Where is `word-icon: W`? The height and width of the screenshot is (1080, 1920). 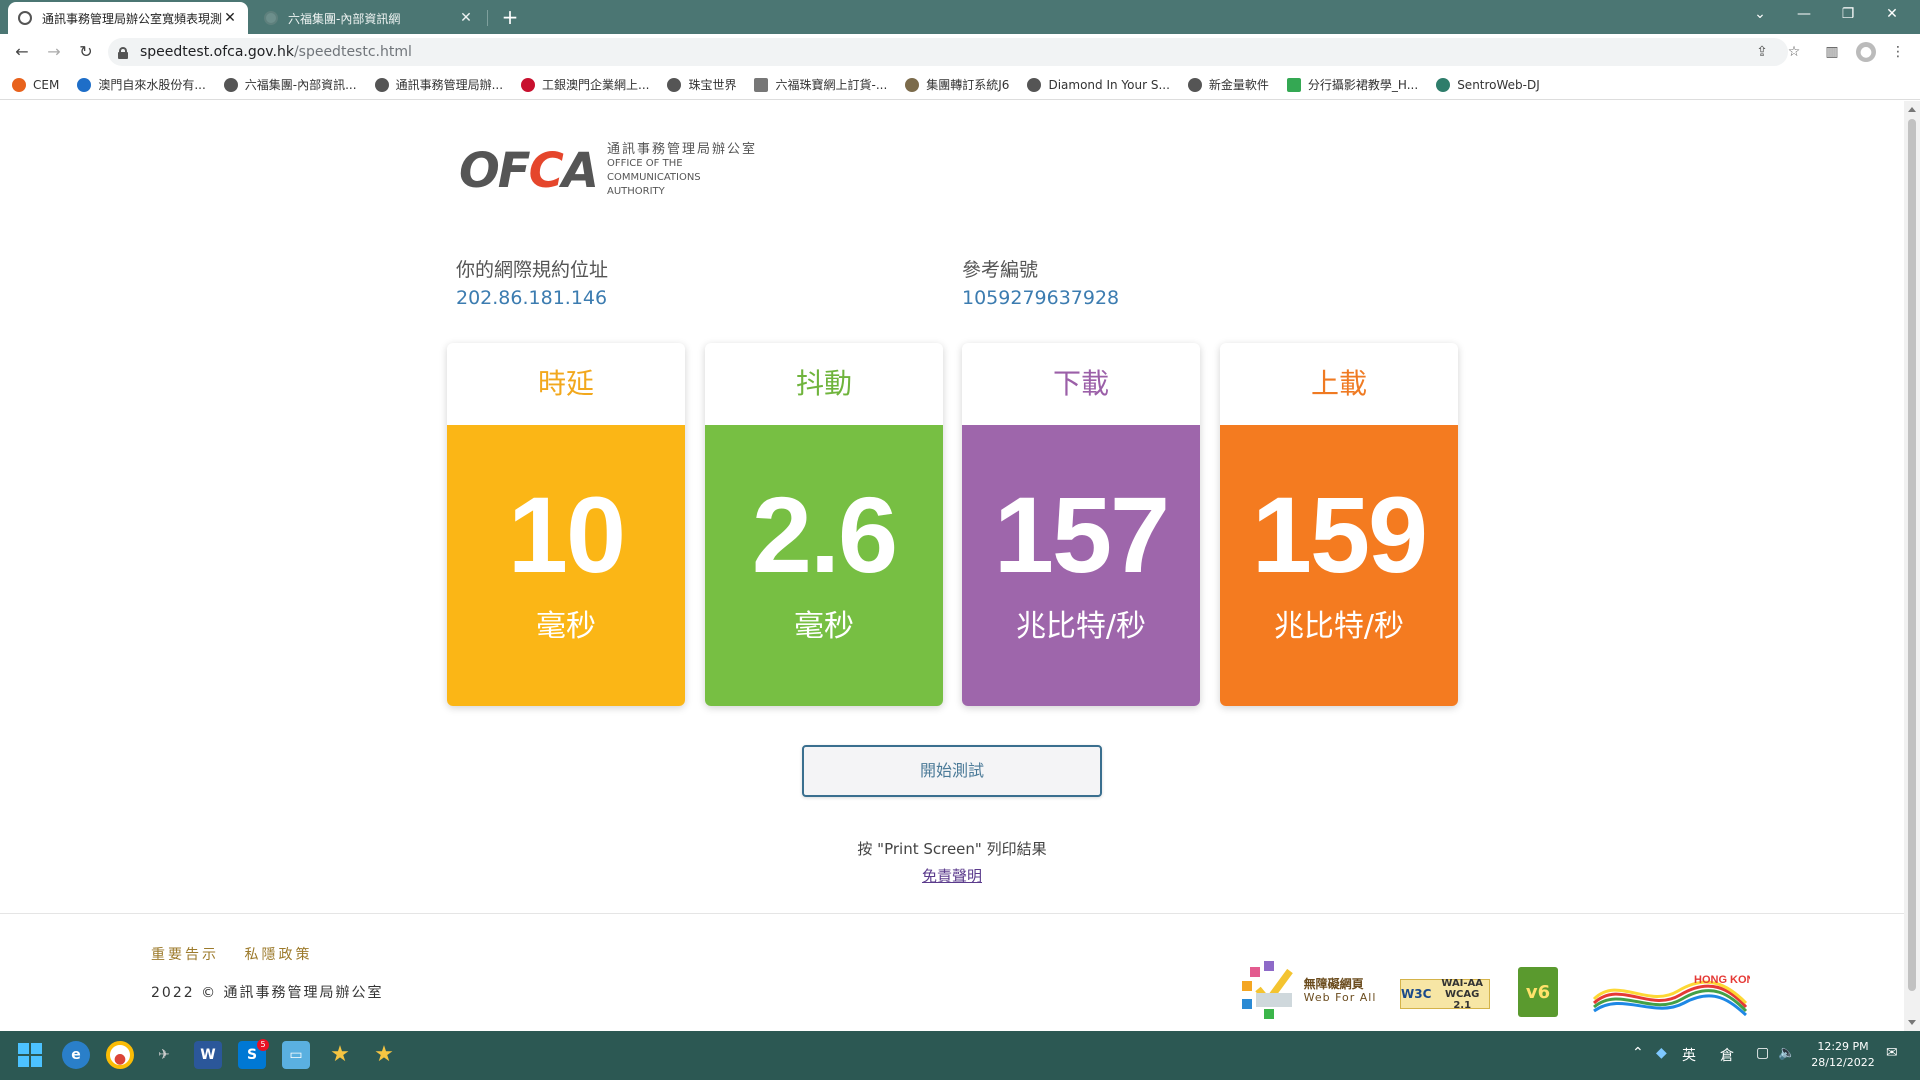 word-icon: W is located at coordinates (208, 1055).